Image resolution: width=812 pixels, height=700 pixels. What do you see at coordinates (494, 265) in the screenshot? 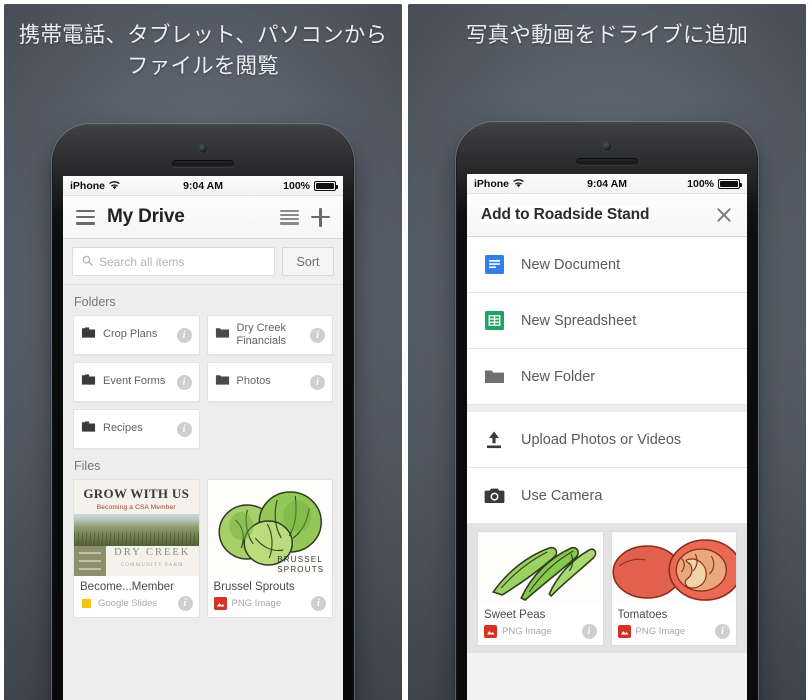
I see `google-docs-icon` at bounding box center [494, 265].